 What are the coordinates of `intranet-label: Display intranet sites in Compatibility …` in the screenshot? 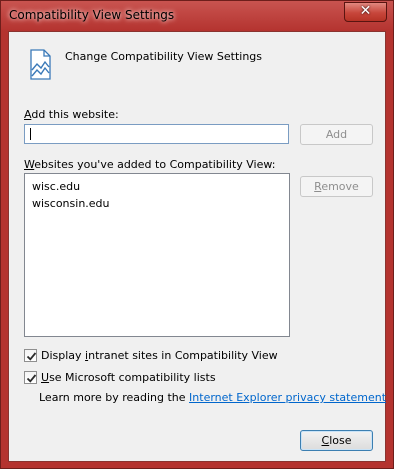 It's located at (159, 355).